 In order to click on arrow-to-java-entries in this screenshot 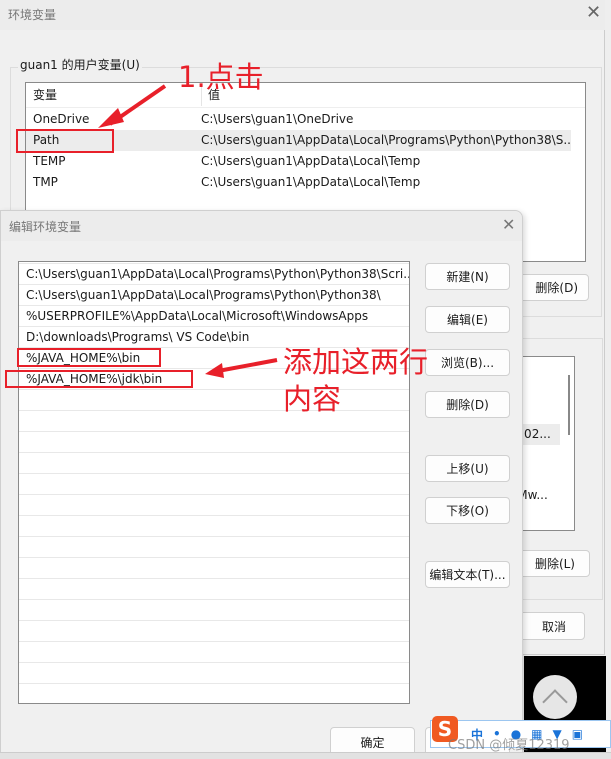, I will do `click(247, 365)`.